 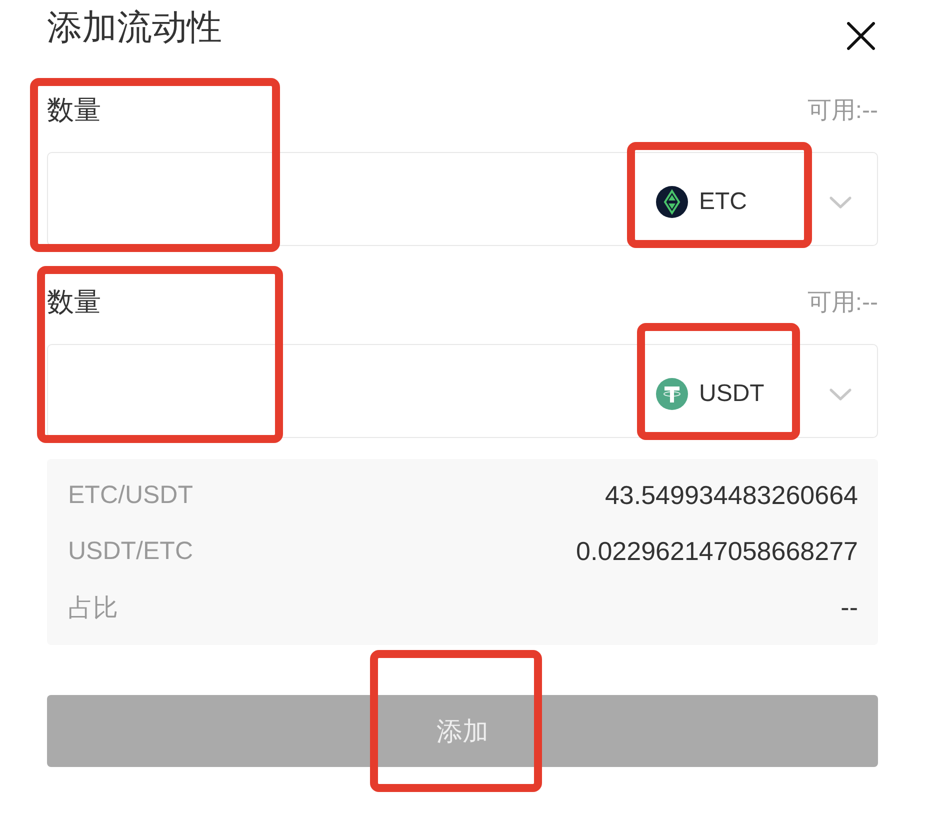 I want to click on t-coin-icon, so click(x=672, y=394).